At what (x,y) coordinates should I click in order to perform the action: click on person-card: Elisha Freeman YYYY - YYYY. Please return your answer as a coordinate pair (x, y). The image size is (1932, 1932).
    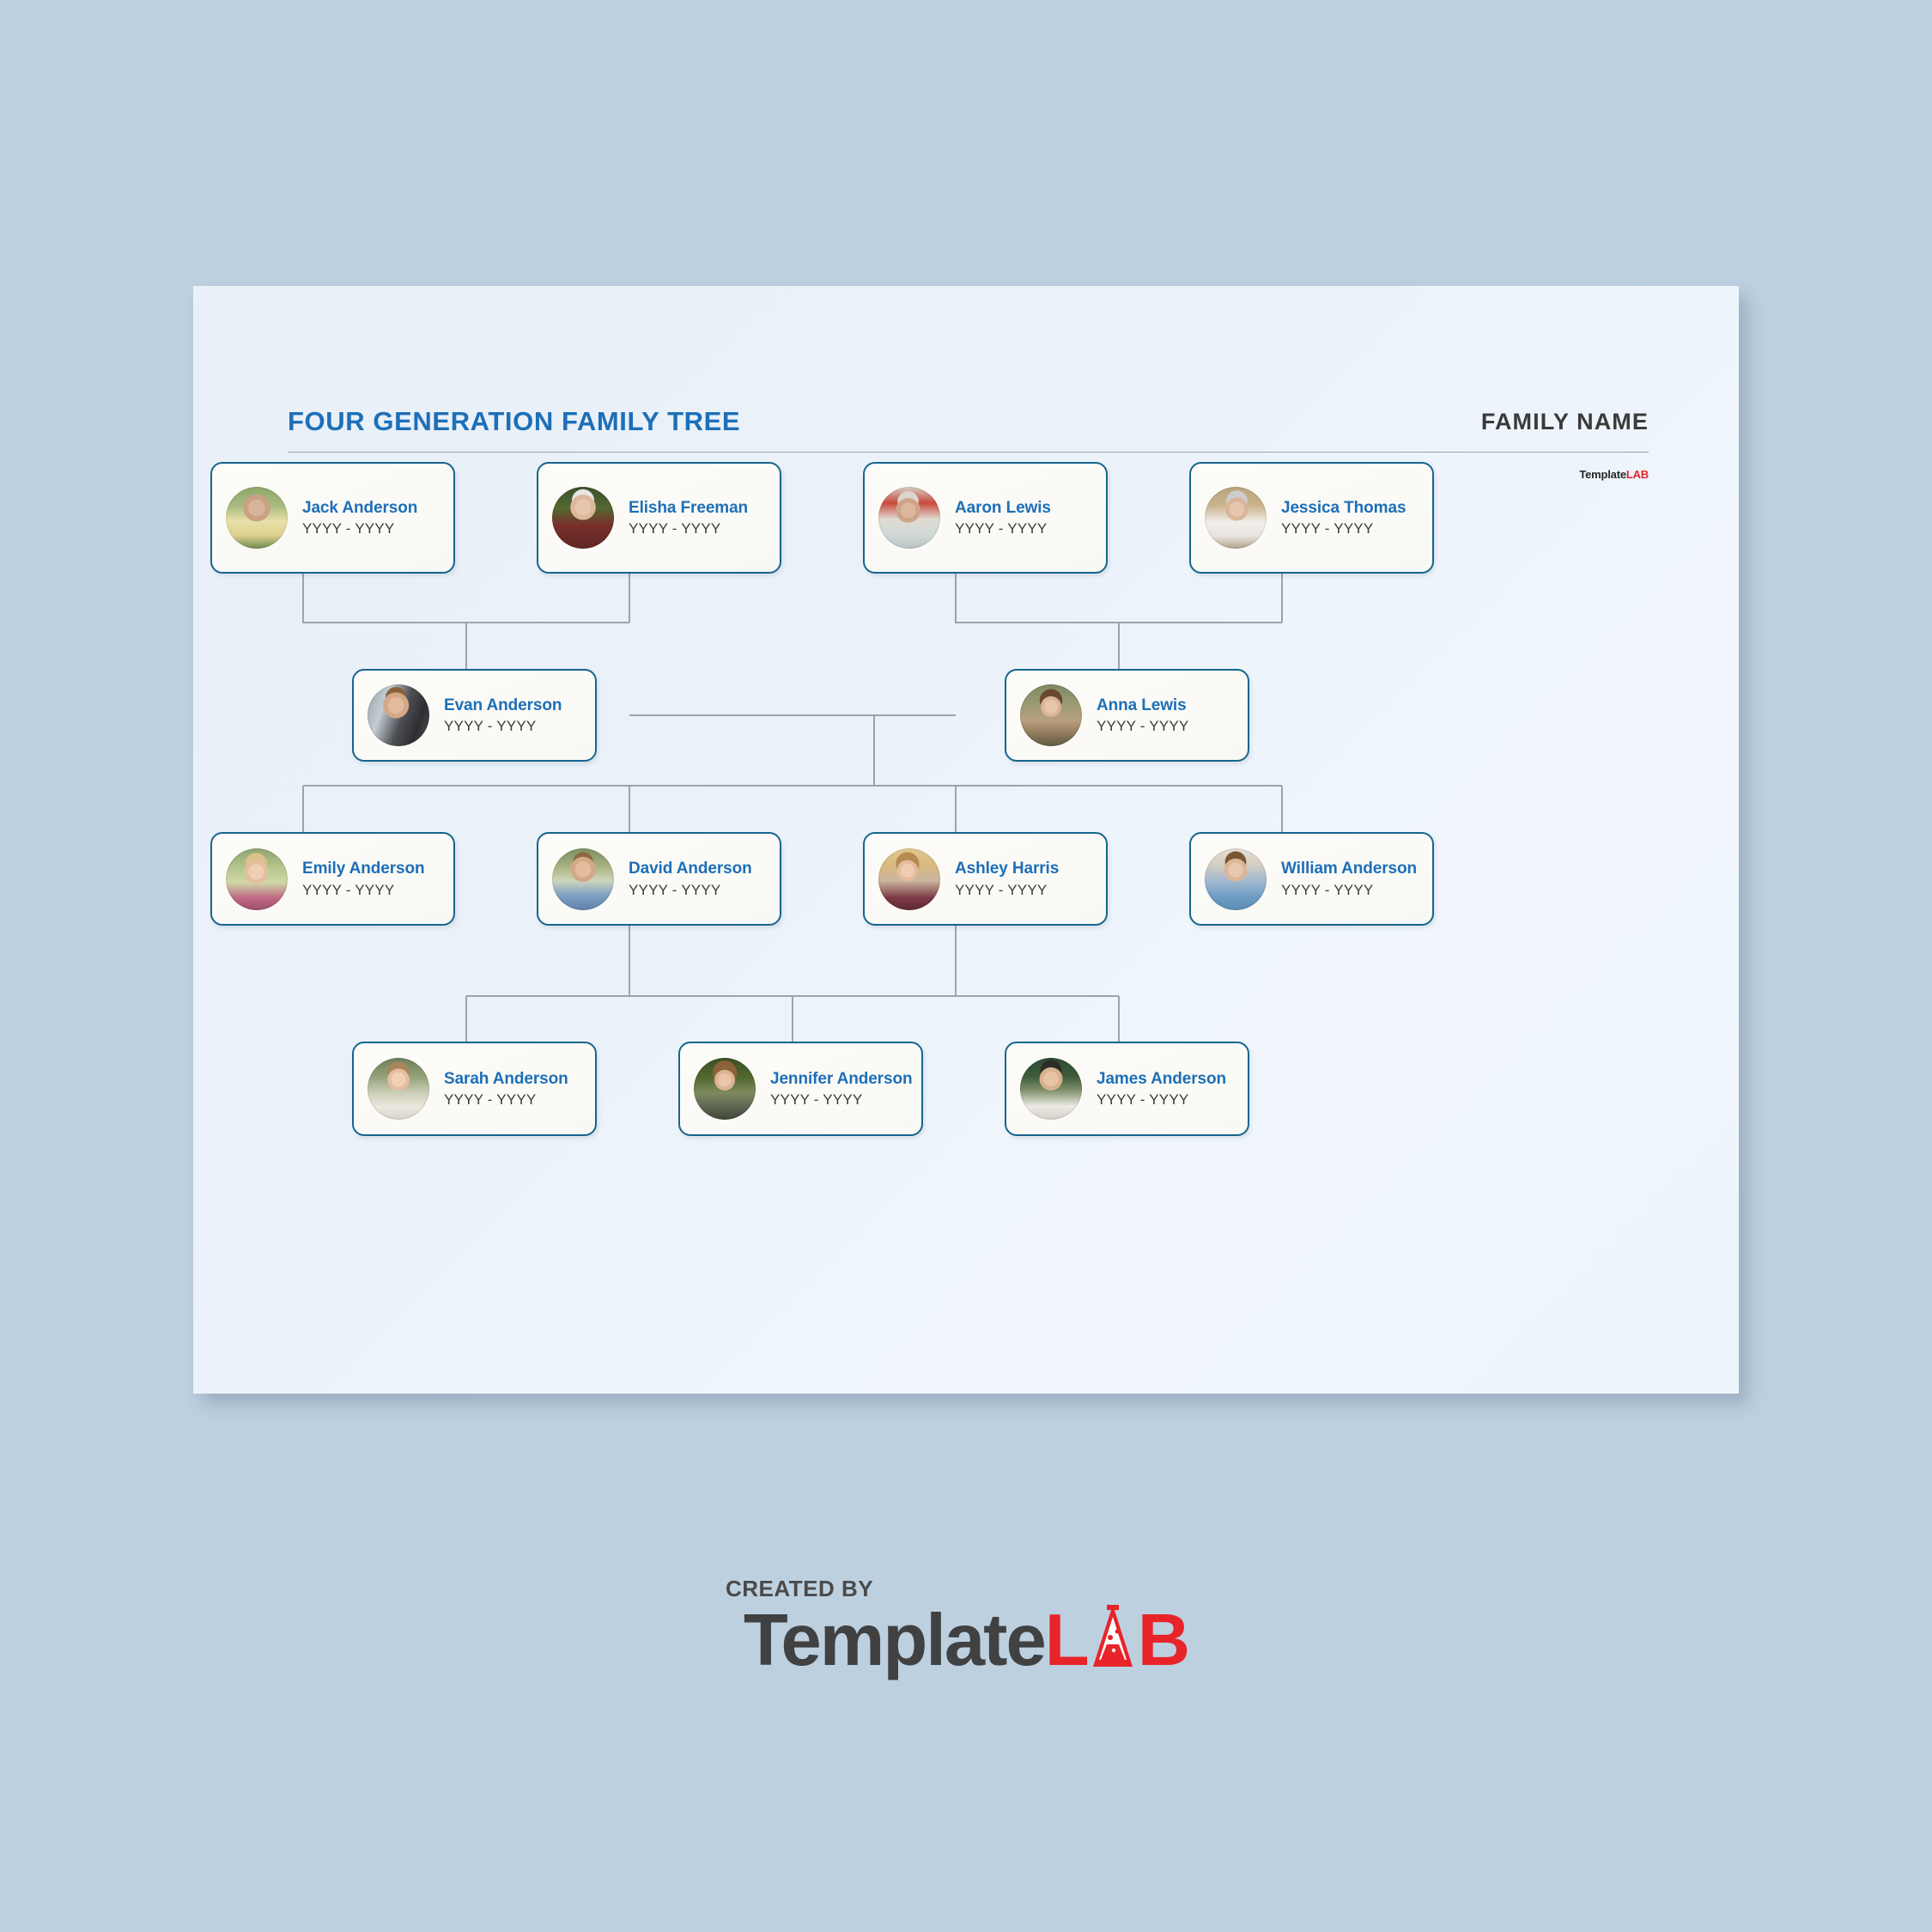
    Looking at the image, I should click on (659, 518).